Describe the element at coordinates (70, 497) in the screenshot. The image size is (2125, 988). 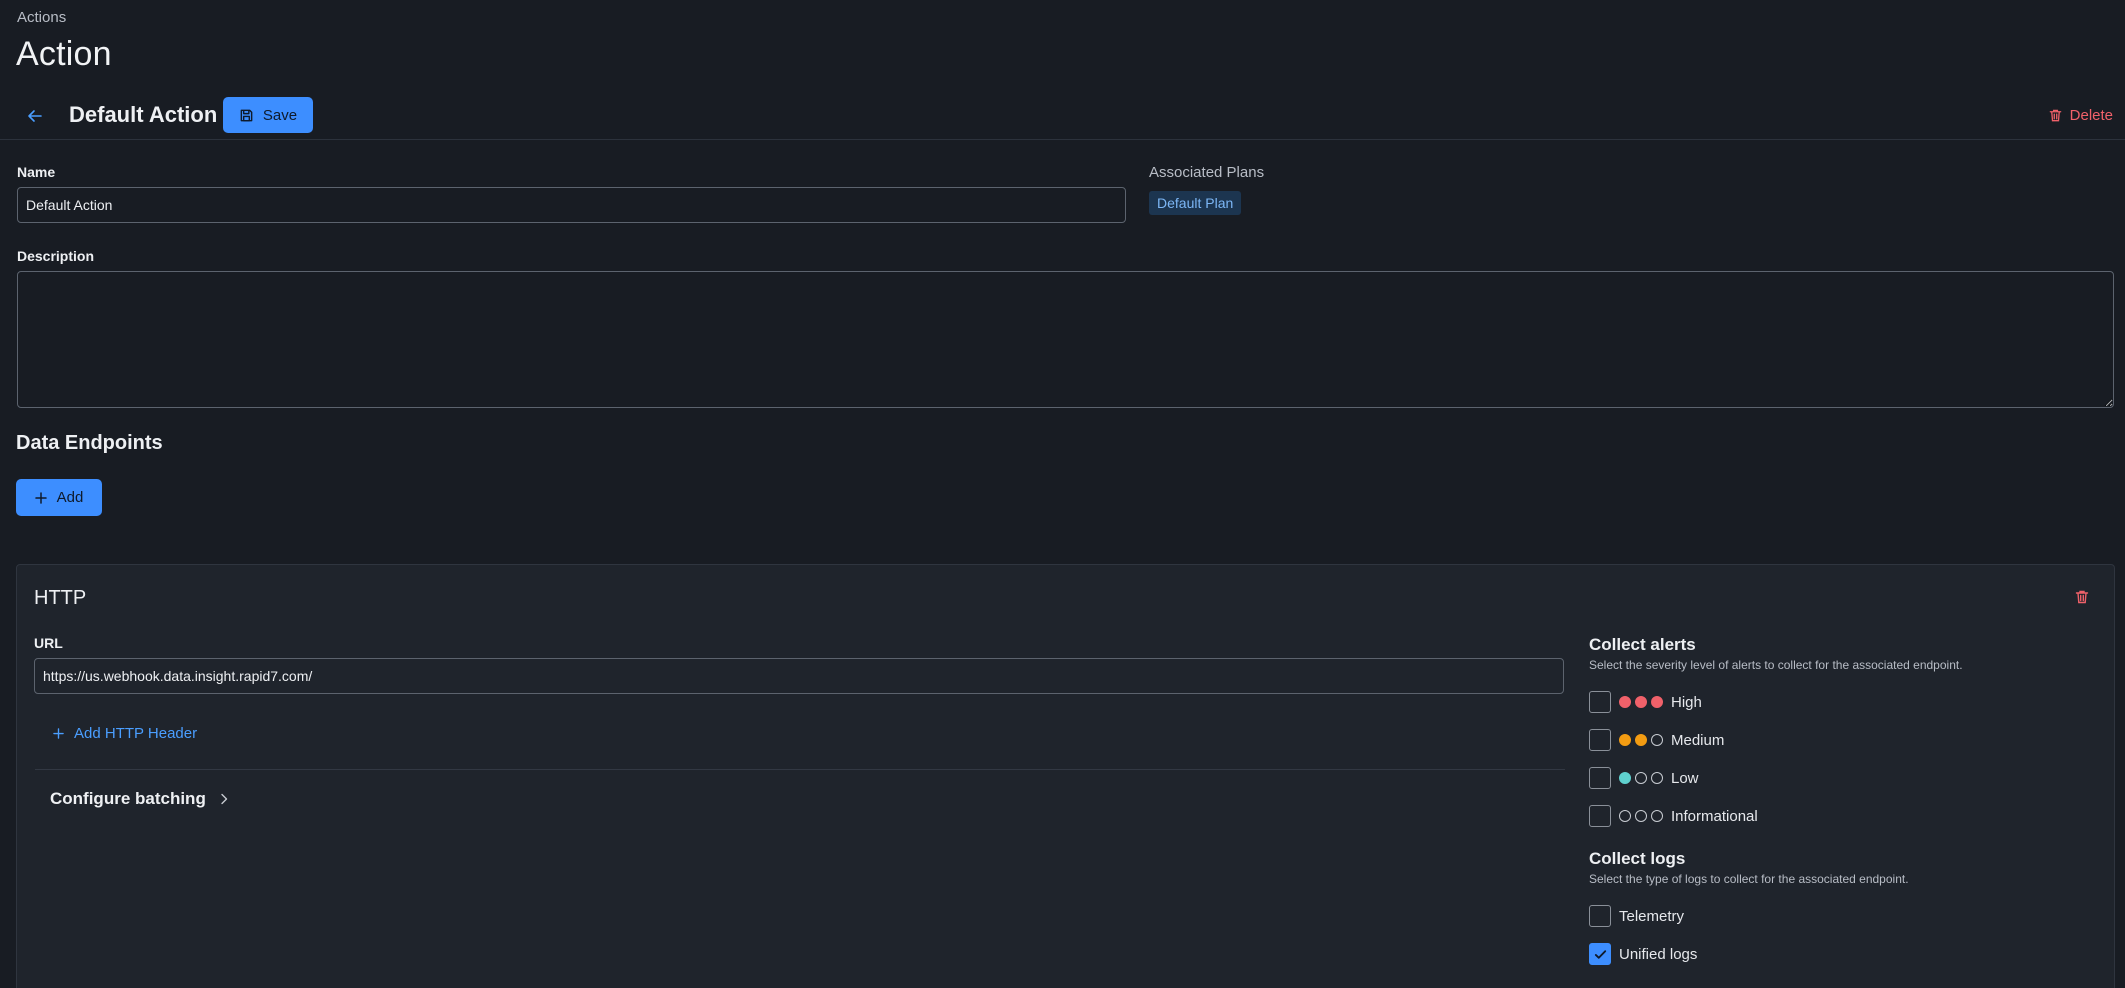
I see `add-endpoint-label: Add` at that location.